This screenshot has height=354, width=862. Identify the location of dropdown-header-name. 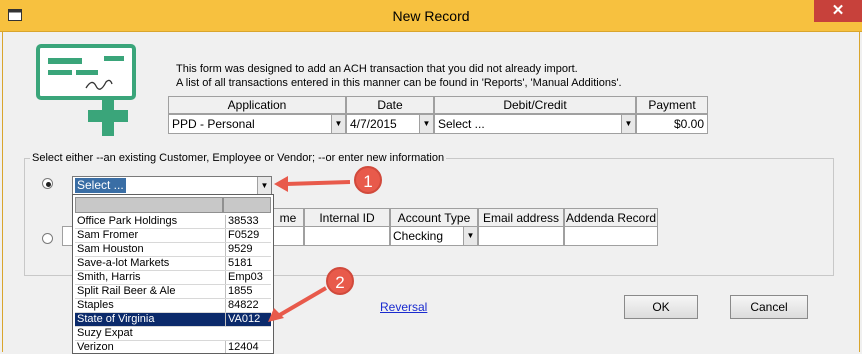
(149, 205).